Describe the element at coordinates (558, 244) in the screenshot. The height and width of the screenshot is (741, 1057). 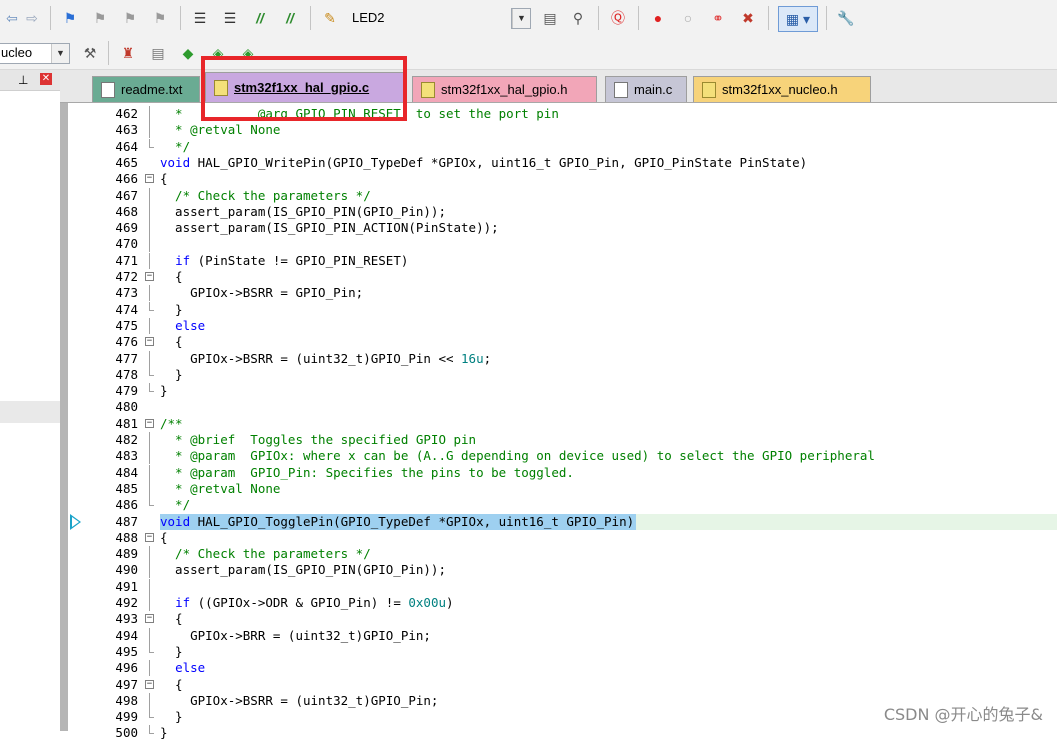
I see `code-line: 470` at that location.